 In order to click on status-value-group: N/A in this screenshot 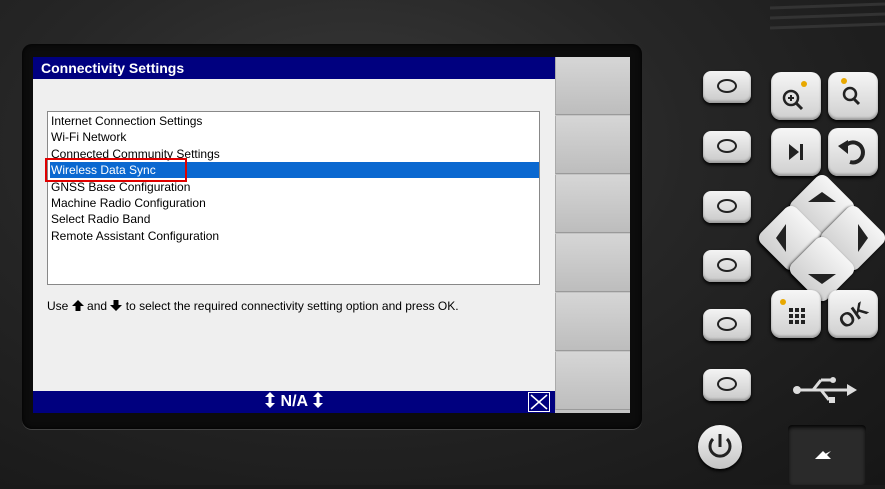, I will do `click(294, 402)`.